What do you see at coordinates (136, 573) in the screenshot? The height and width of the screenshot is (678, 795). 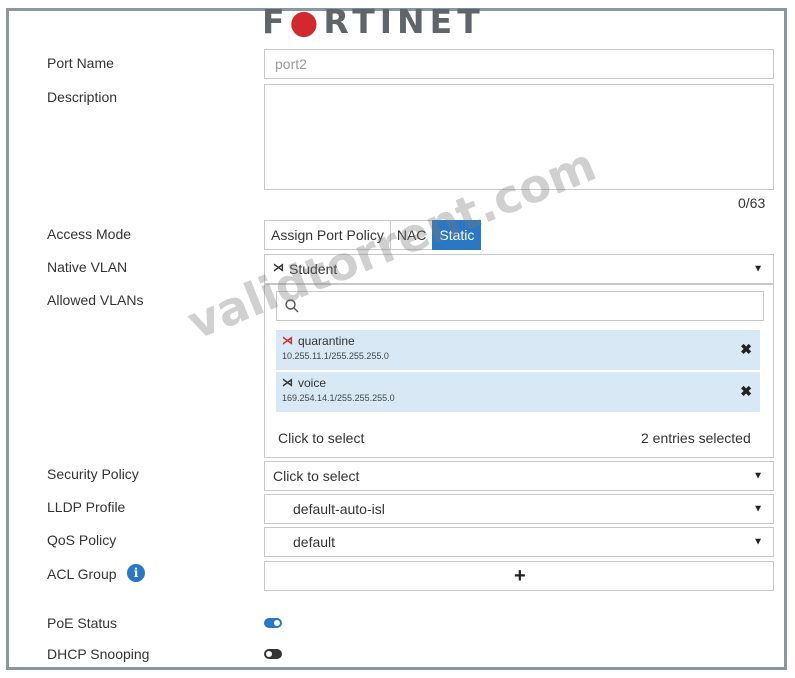 I see `info-icon: i` at bounding box center [136, 573].